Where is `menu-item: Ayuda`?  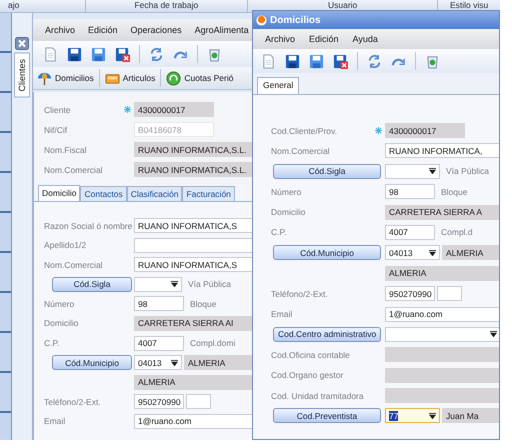
menu-item: Ayuda is located at coordinates (365, 39).